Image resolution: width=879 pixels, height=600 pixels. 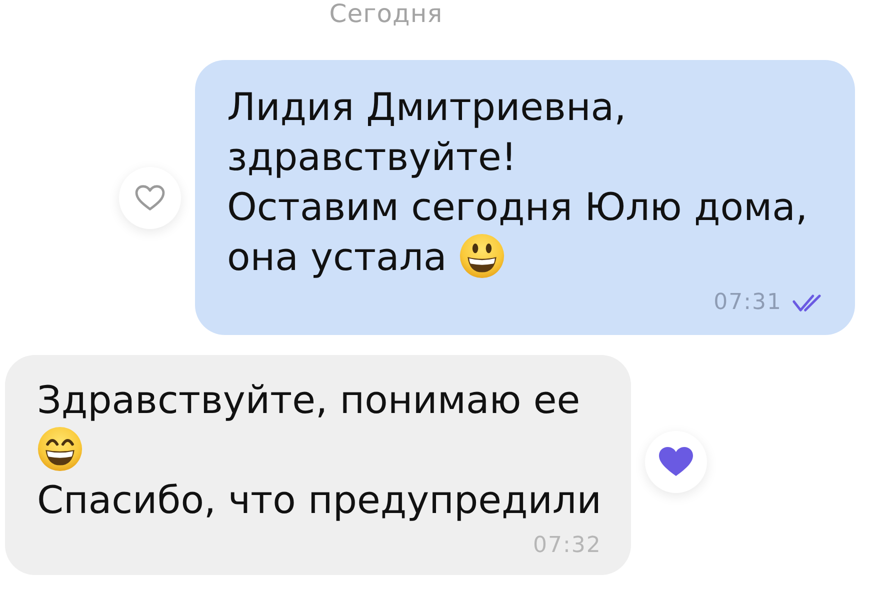 I want to click on message-time: 07:32, so click(x=567, y=546).